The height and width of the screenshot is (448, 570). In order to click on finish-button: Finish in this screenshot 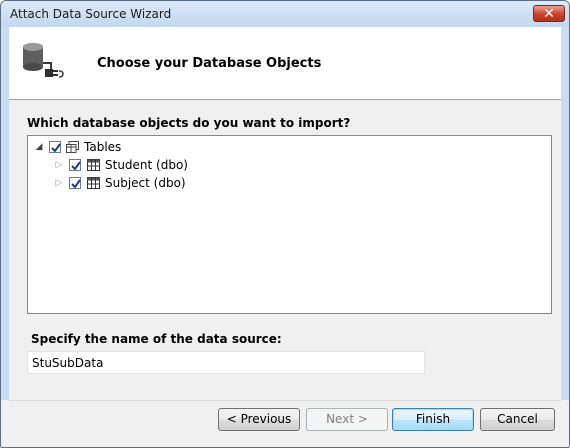, I will do `click(433, 419)`.